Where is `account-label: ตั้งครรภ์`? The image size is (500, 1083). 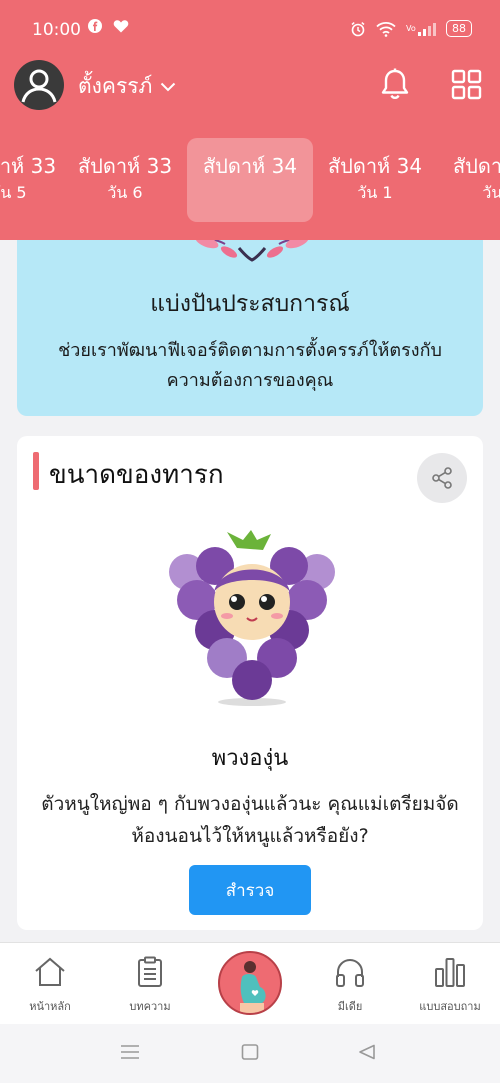 account-label: ตั้งครรภ์ is located at coordinates (115, 86).